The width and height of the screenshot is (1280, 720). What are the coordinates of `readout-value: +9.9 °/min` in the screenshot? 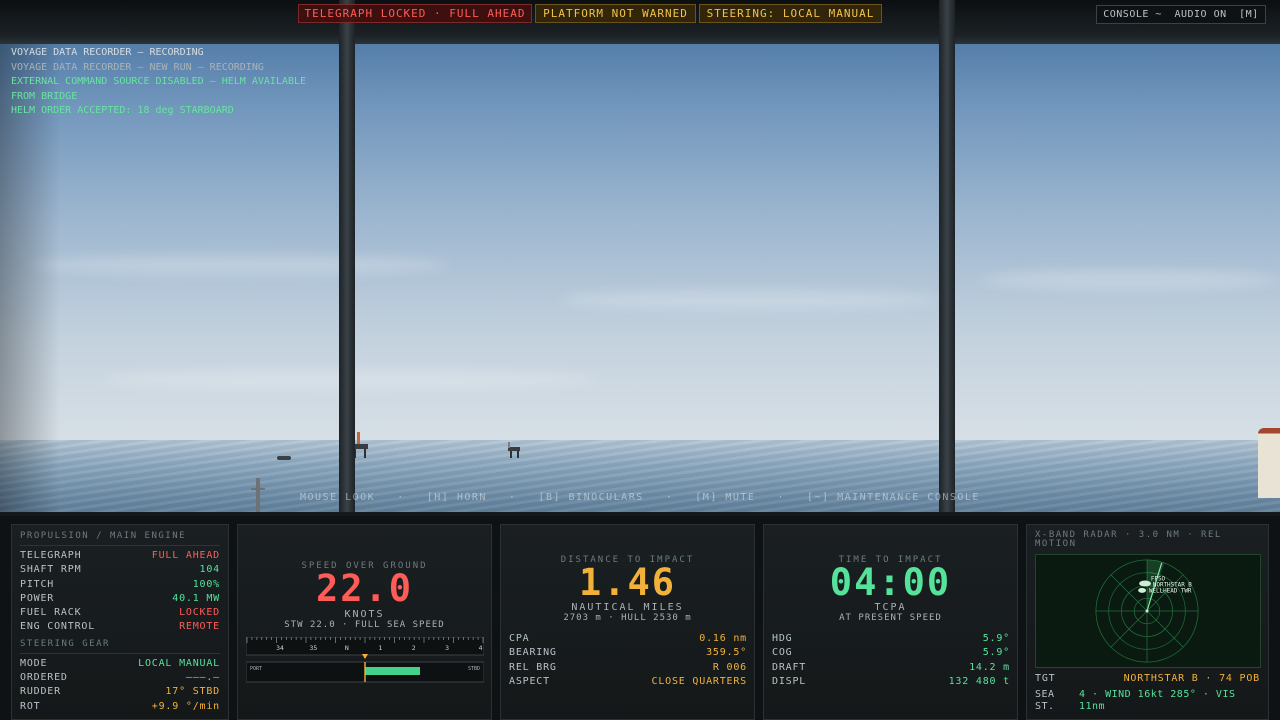 It's located at (185, 706).